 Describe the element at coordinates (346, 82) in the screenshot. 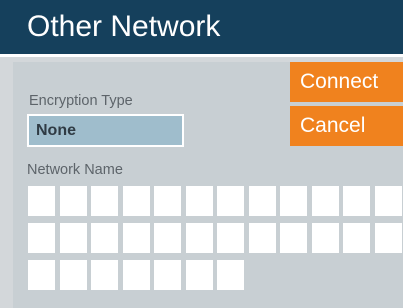

I see `connect-button: Connect` at that location.